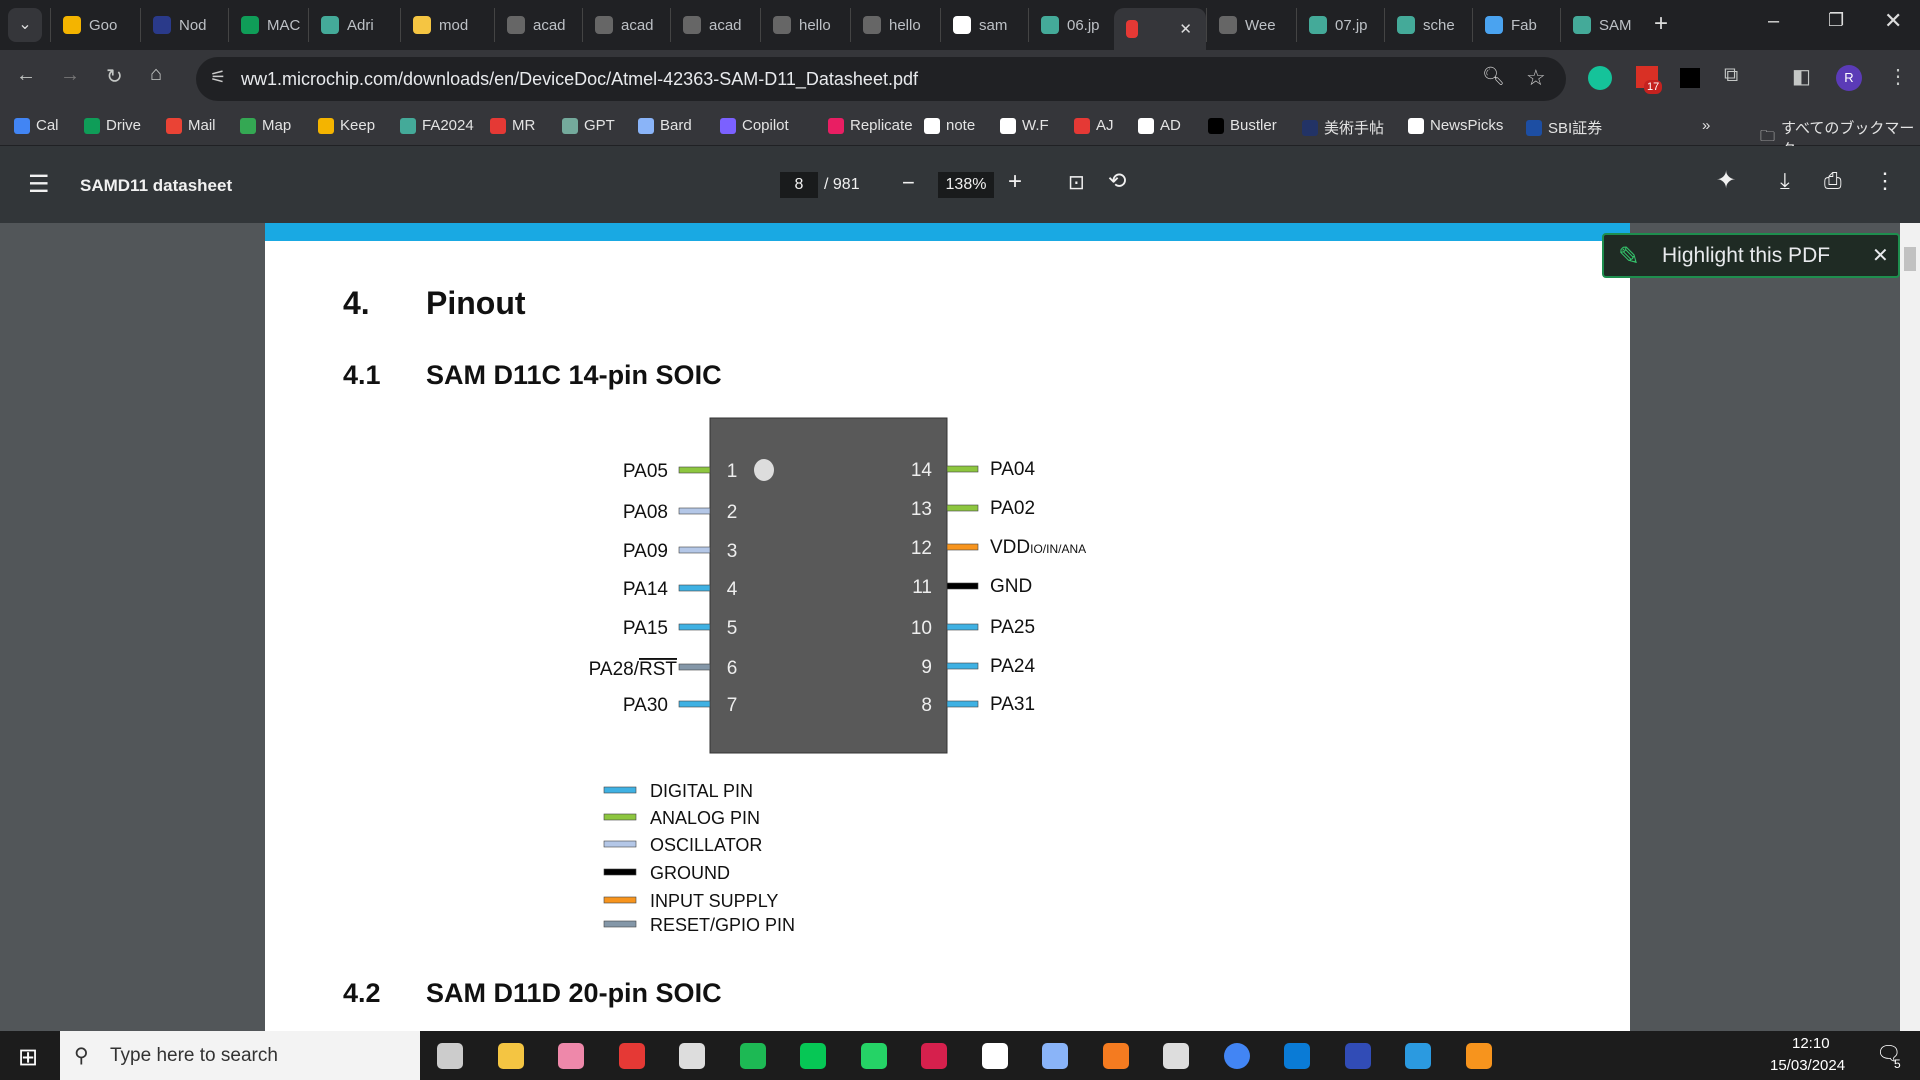 The height and width of the screenshot is (1080, 1920). Describe the element at coordinates (1706, 125) in the screenshot. I see `more-bookmarks-chevron: »` at that location.